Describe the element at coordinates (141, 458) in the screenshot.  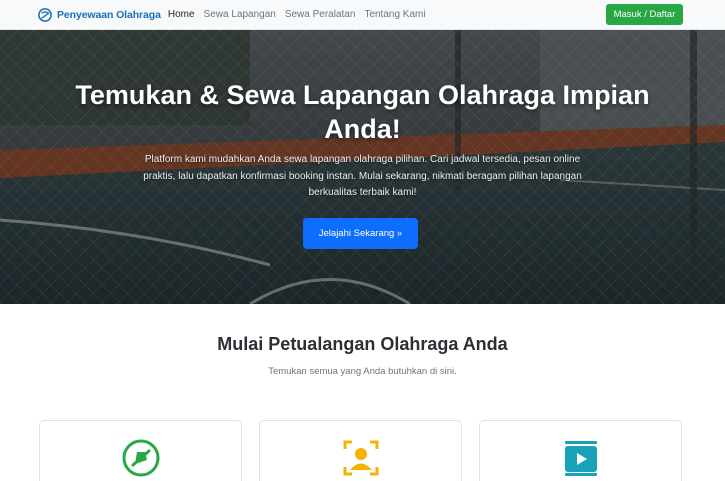
I see `sports-field-icon` at that location.